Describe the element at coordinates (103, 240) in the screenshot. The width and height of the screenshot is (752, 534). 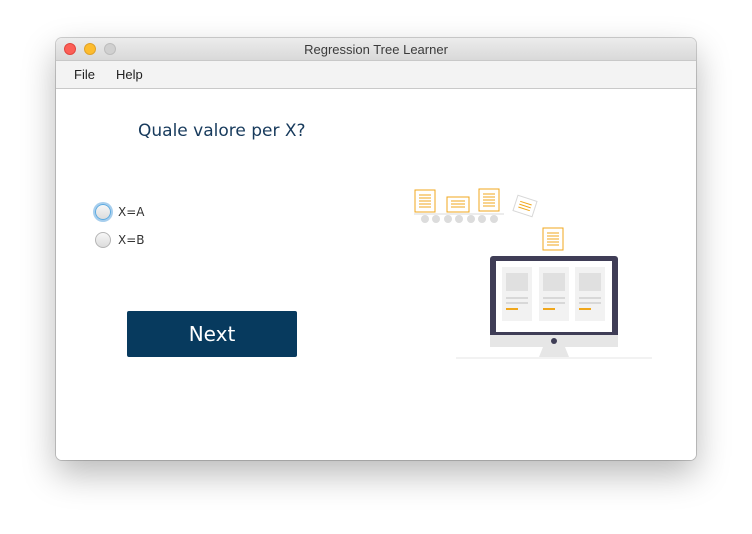
I see `radio-button-x-b` at that location.